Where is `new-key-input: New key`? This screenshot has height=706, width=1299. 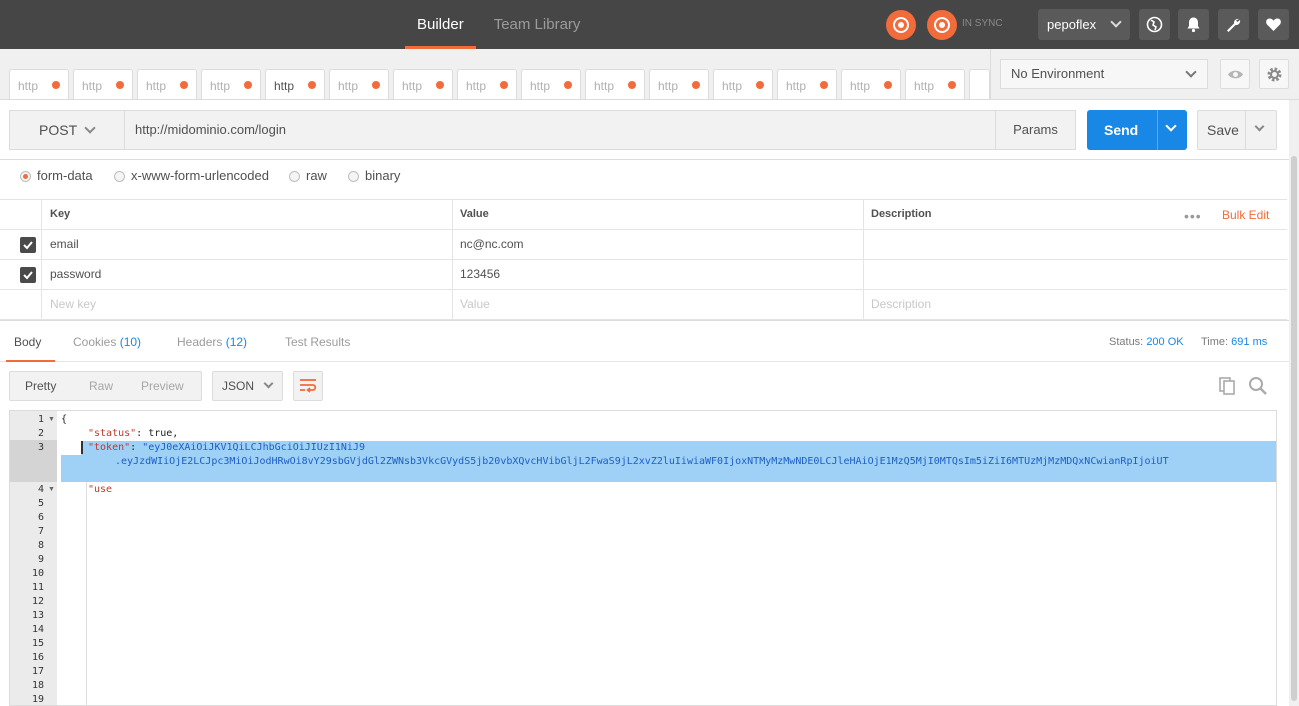
new-key-input: New key is located at coordinates (246, 304).